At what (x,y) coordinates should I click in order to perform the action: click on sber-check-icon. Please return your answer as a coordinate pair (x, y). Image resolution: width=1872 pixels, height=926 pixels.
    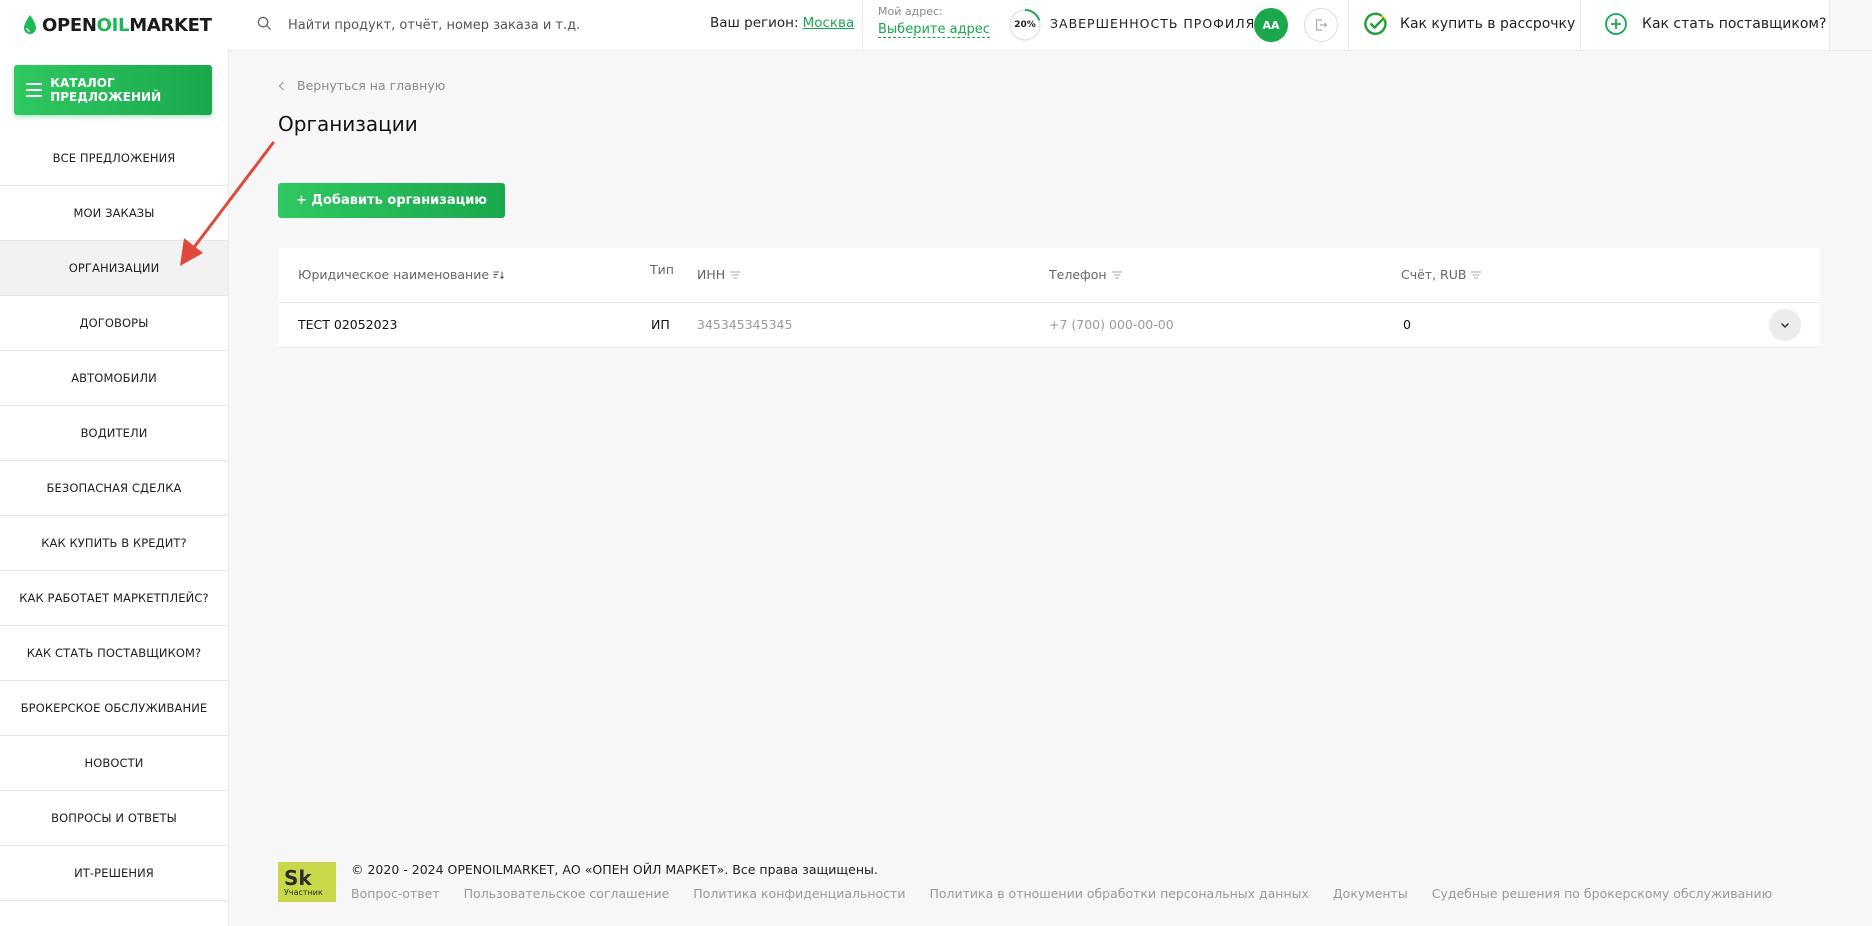
    Looking at the image, I should click on (1375, 23).